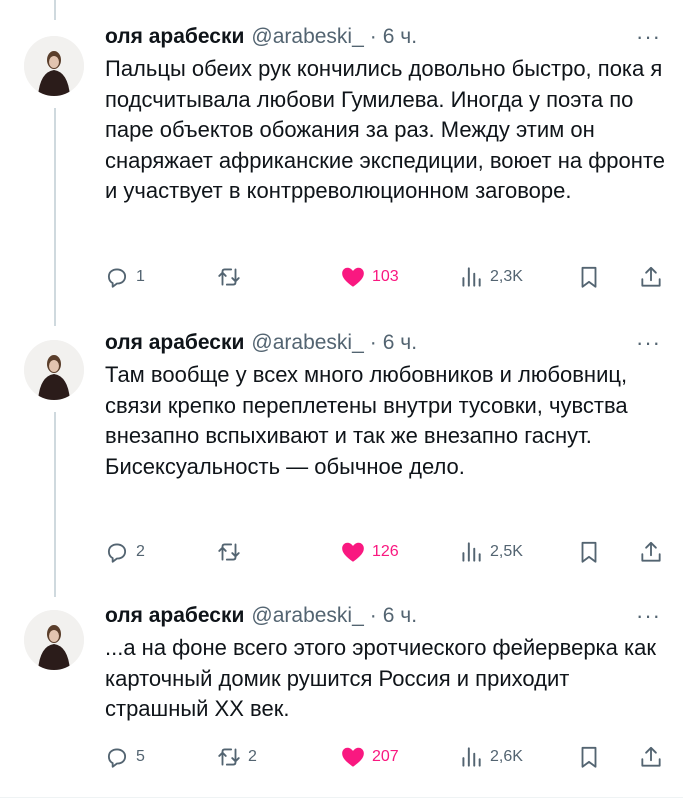  What do you see at coordinates (506, 551) in the screenshot?
I see `views-count: 2,5K` at bounding box center [506, 551].